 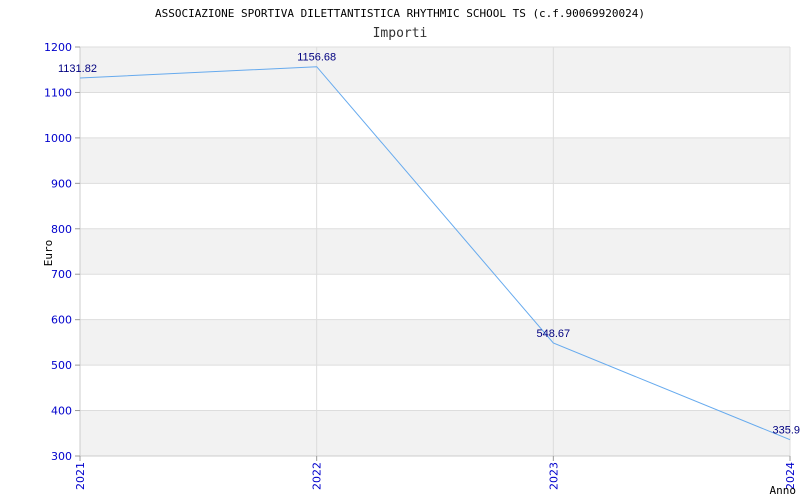 I want to click on data-label: 335.9, so click(x=786, y=431).